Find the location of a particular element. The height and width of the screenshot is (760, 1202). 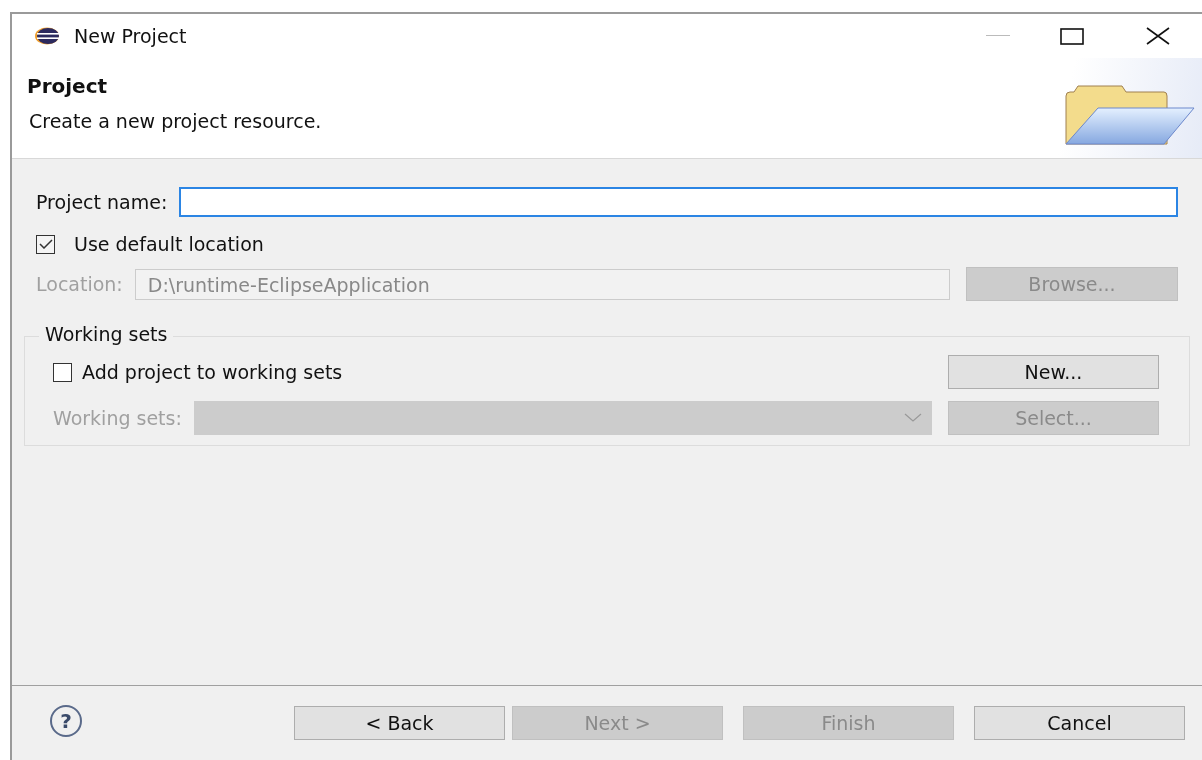

maximize-icon is located at coordinates (1072, 36).